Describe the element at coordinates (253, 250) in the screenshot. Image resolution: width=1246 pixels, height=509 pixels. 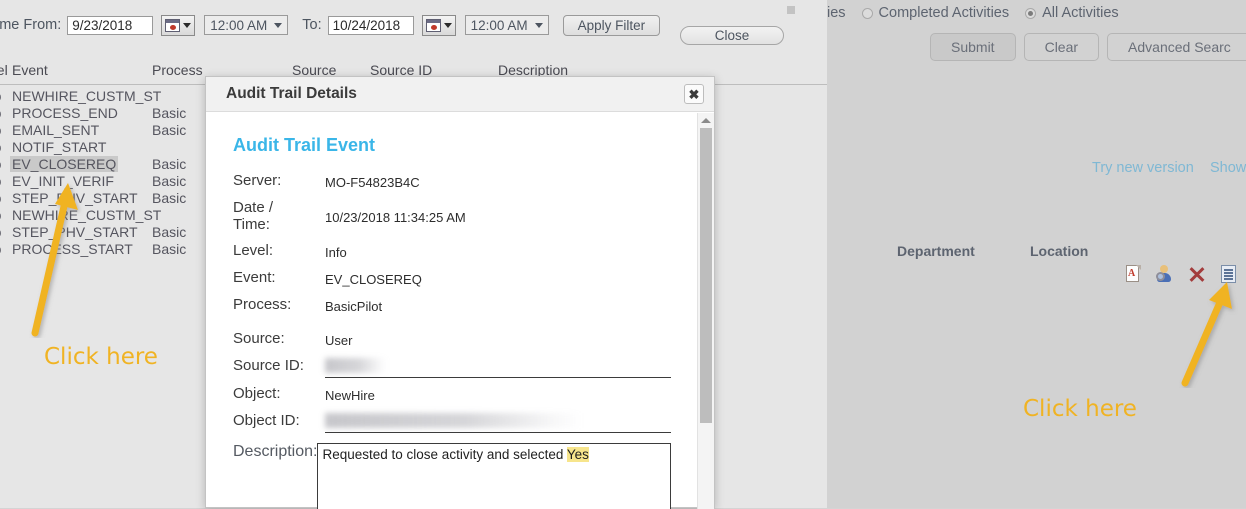
I see `level-label: Level:` at that location.